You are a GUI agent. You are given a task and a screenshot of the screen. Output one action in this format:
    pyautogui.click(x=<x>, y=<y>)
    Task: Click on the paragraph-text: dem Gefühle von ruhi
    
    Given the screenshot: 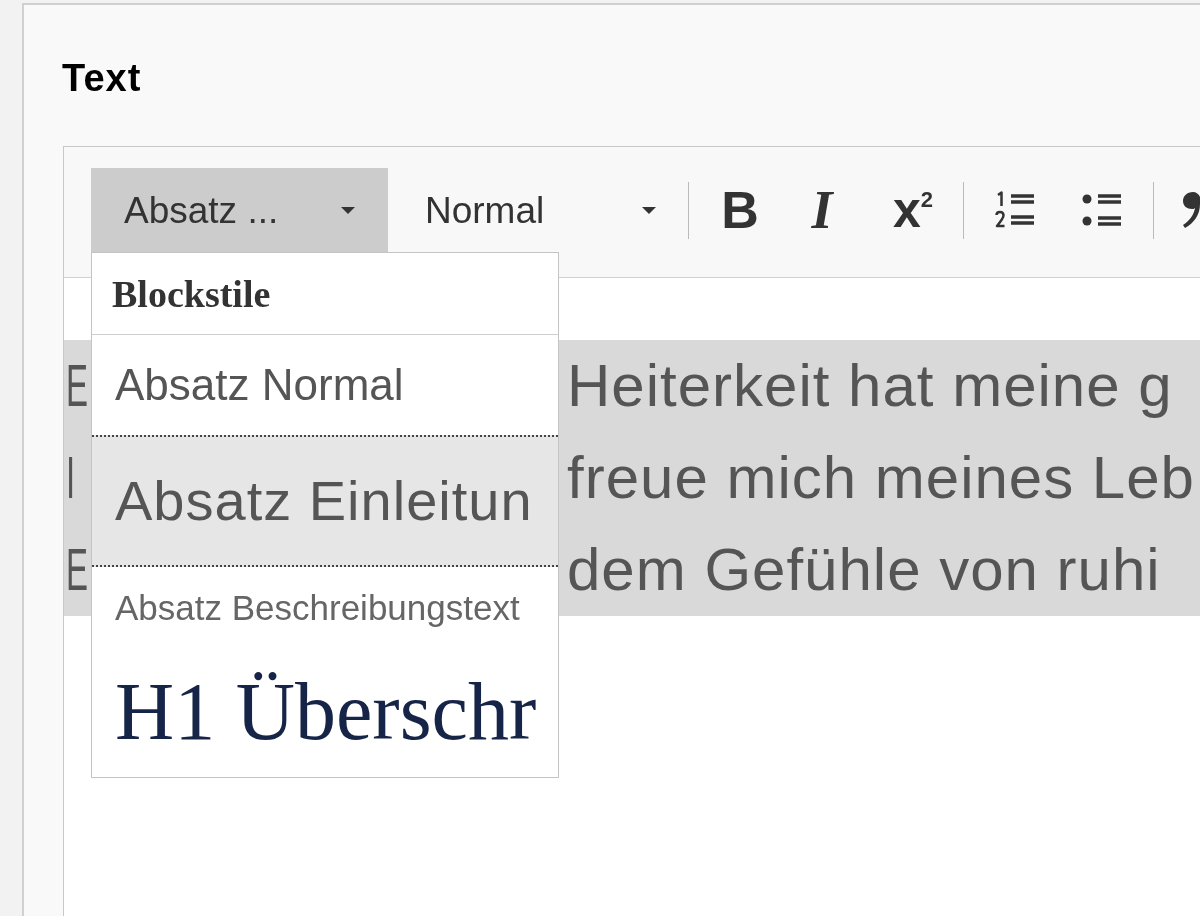 What is the action you would take?
    pyautogui.click(x=864, y=570)
    